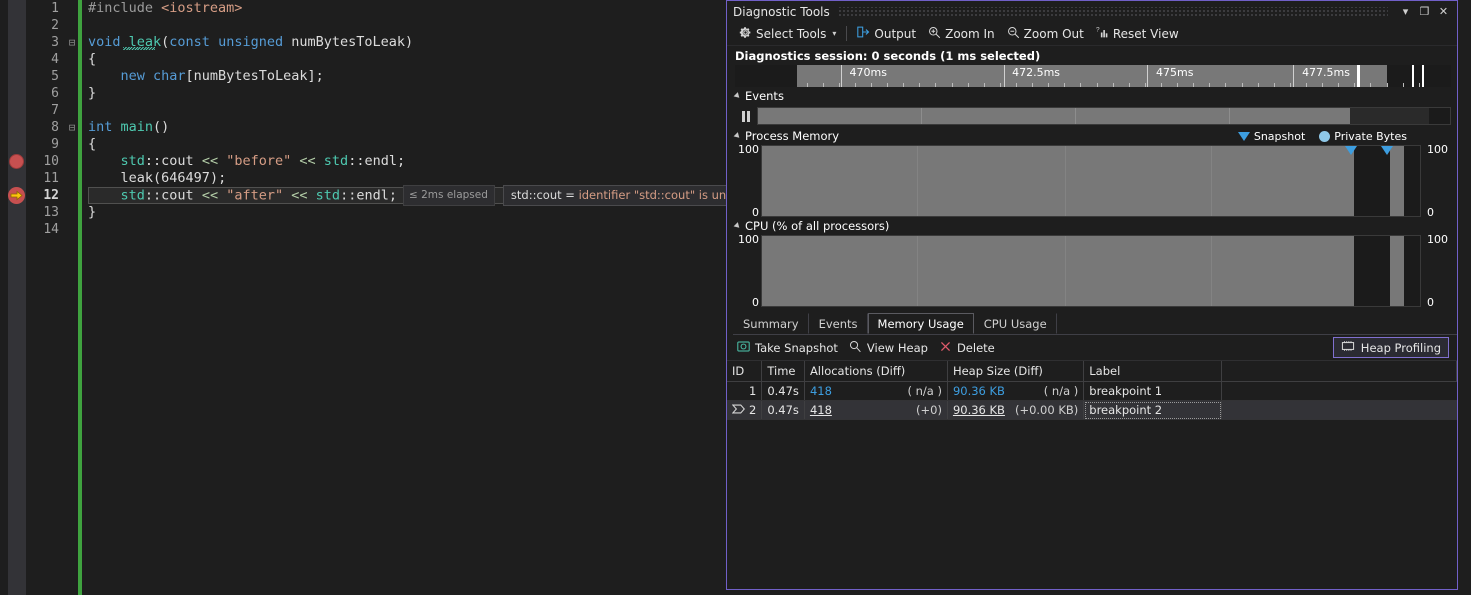 The height and width of the screenshot is (595, 1471). What do you see at coordinates (259, 161) in the screenshot?
I see `token: "before"` at bounding box center [259, 161].